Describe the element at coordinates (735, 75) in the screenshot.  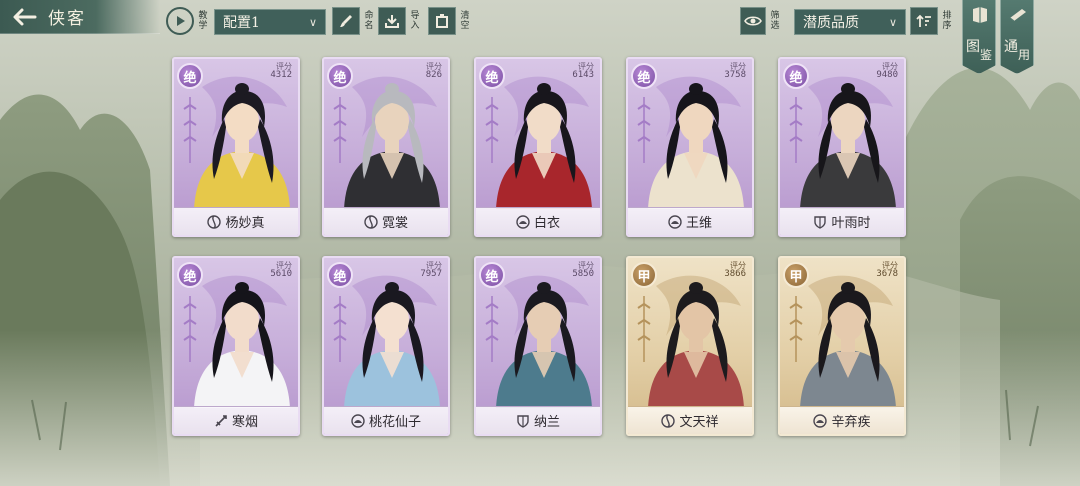
I see `score-value: 3758` at that location.